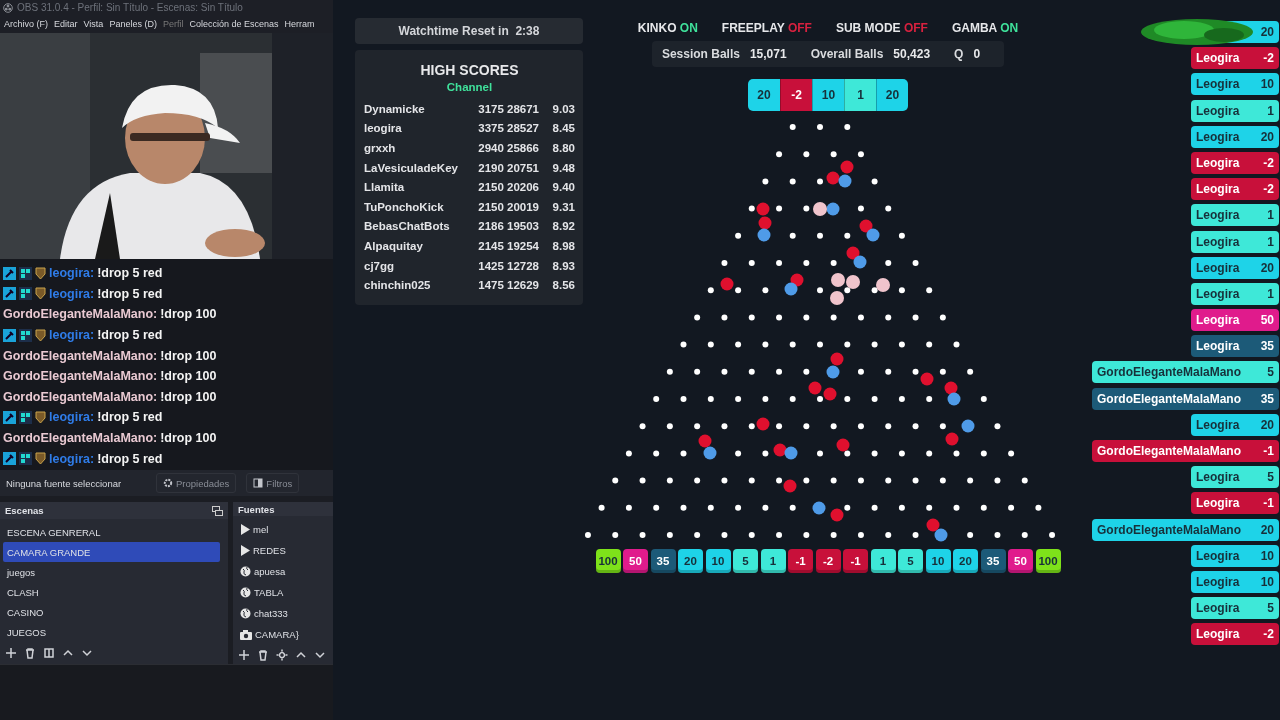 The image size is (1280, 720). What do you see at coordinates (49, 653) in the screenshot?
I see `filter-icon` at bounding box center [49, 653].